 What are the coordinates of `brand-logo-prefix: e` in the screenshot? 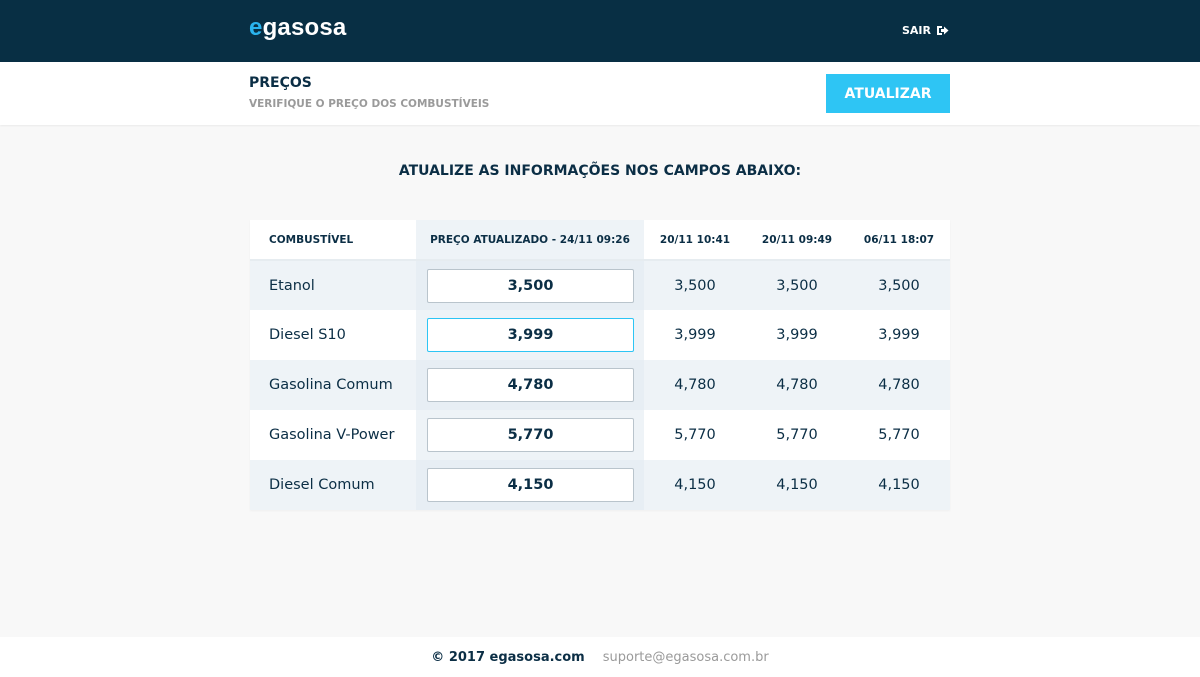 It's located at (256, 27).